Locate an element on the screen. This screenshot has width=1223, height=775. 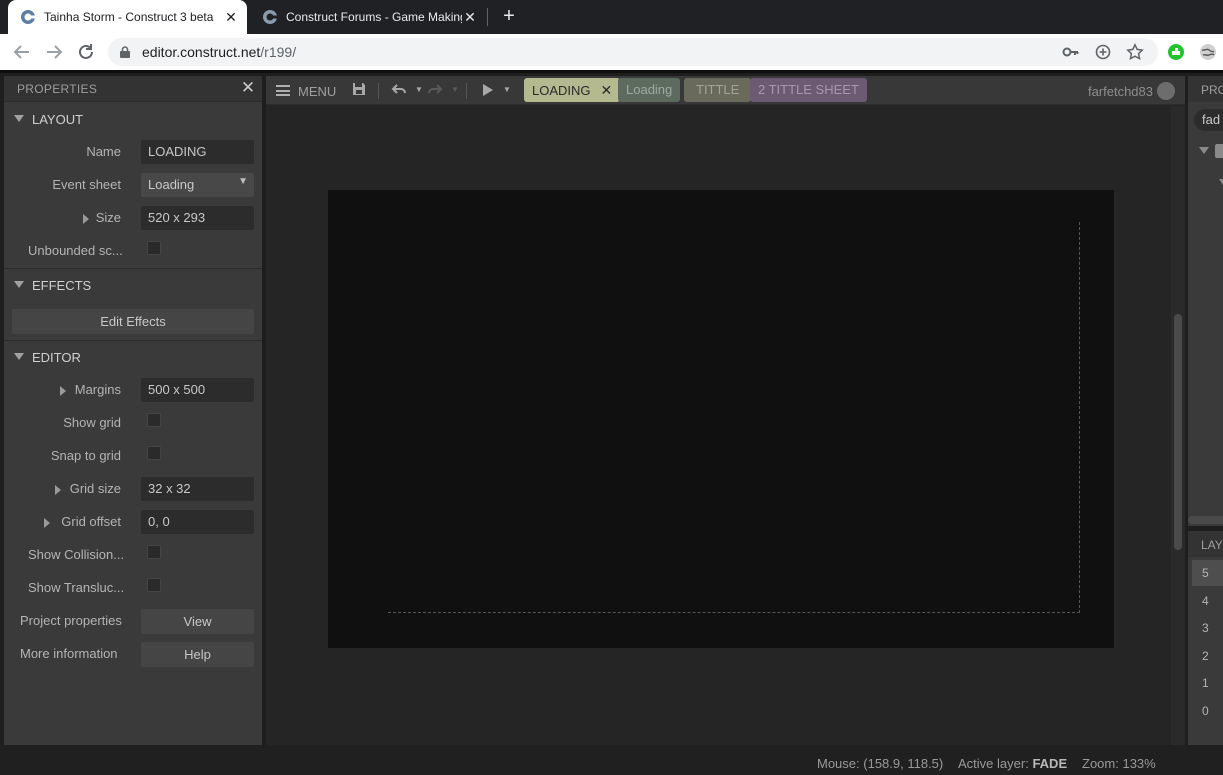
unbounded-checkbox is located at coordinates (154, 248).